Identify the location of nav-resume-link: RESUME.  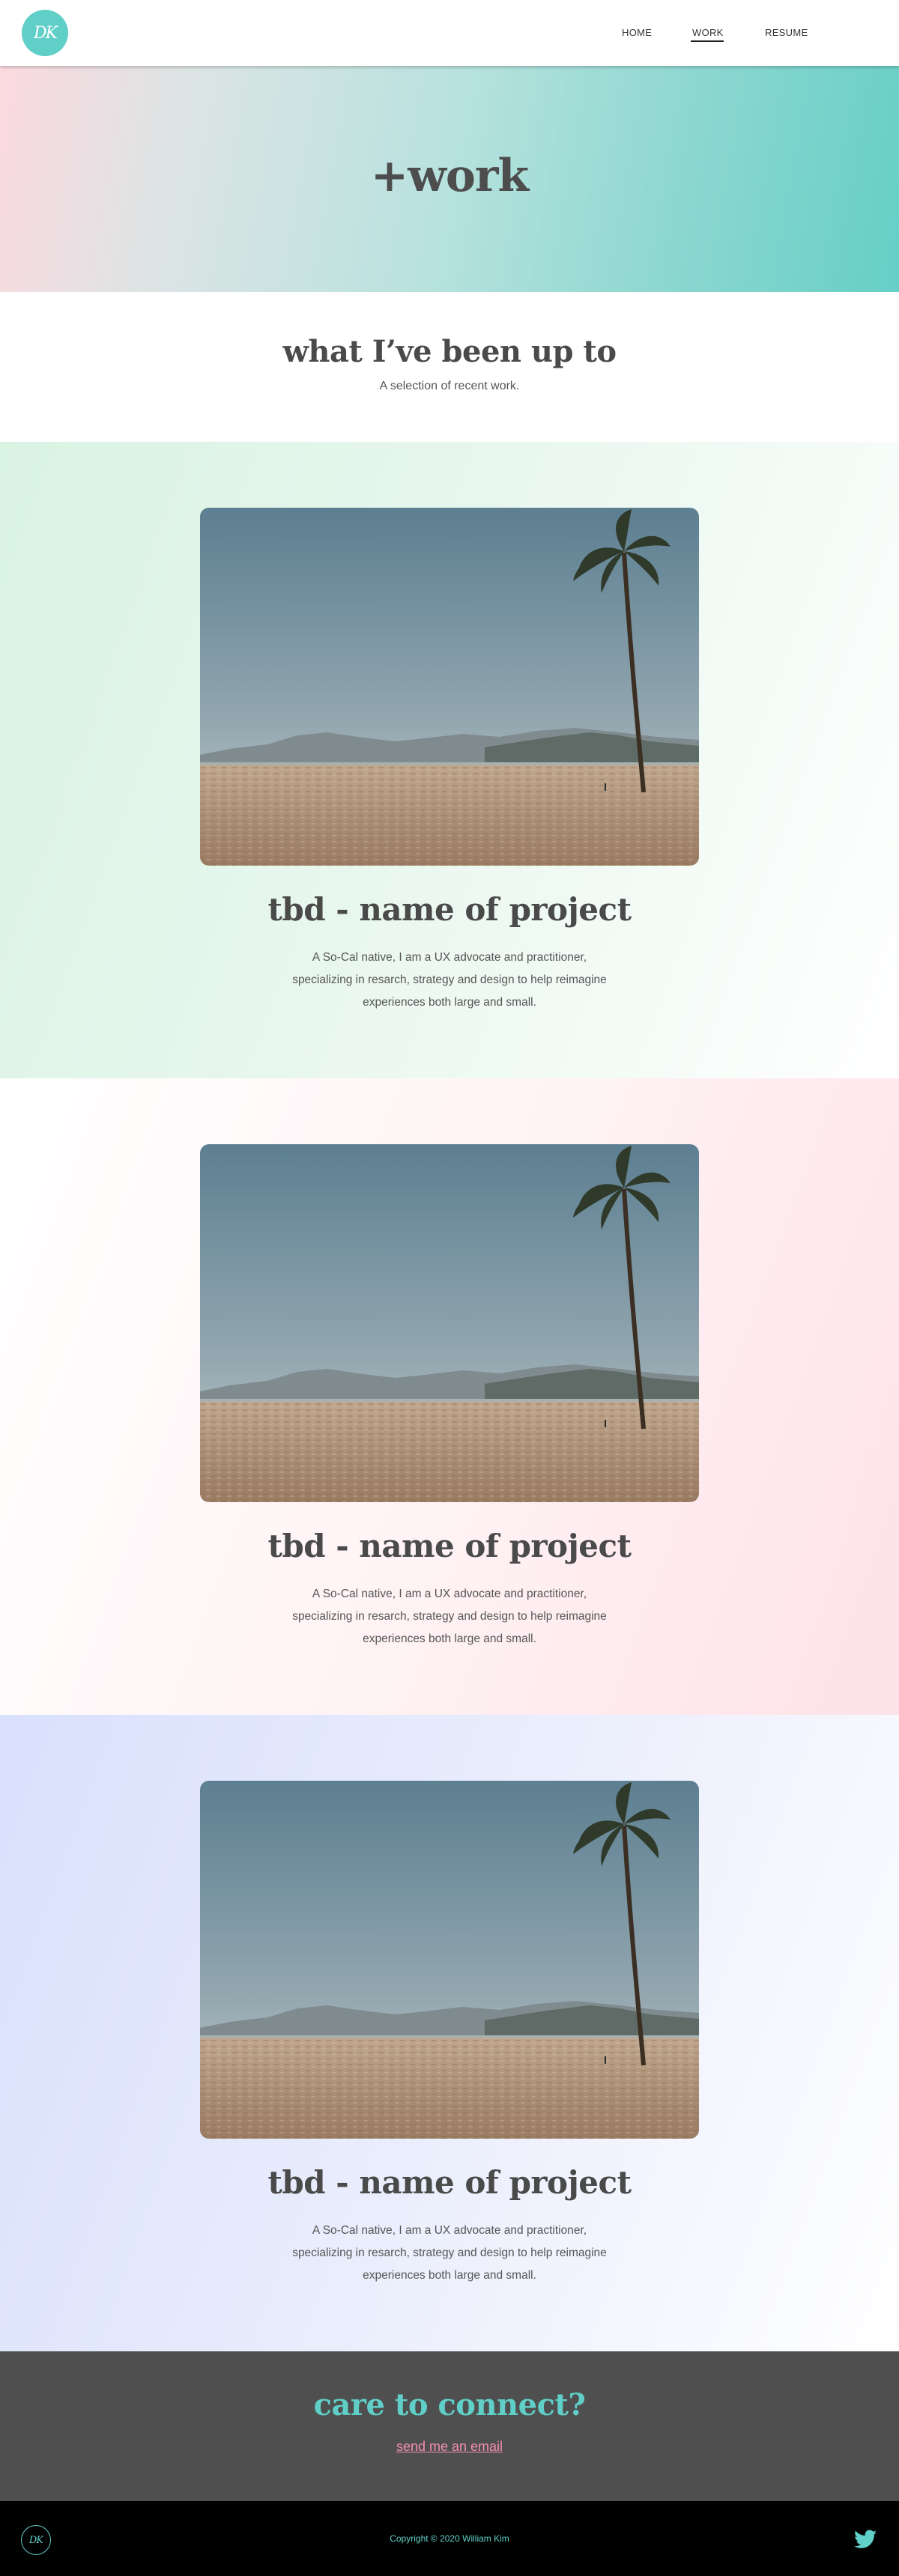
(786, 32).